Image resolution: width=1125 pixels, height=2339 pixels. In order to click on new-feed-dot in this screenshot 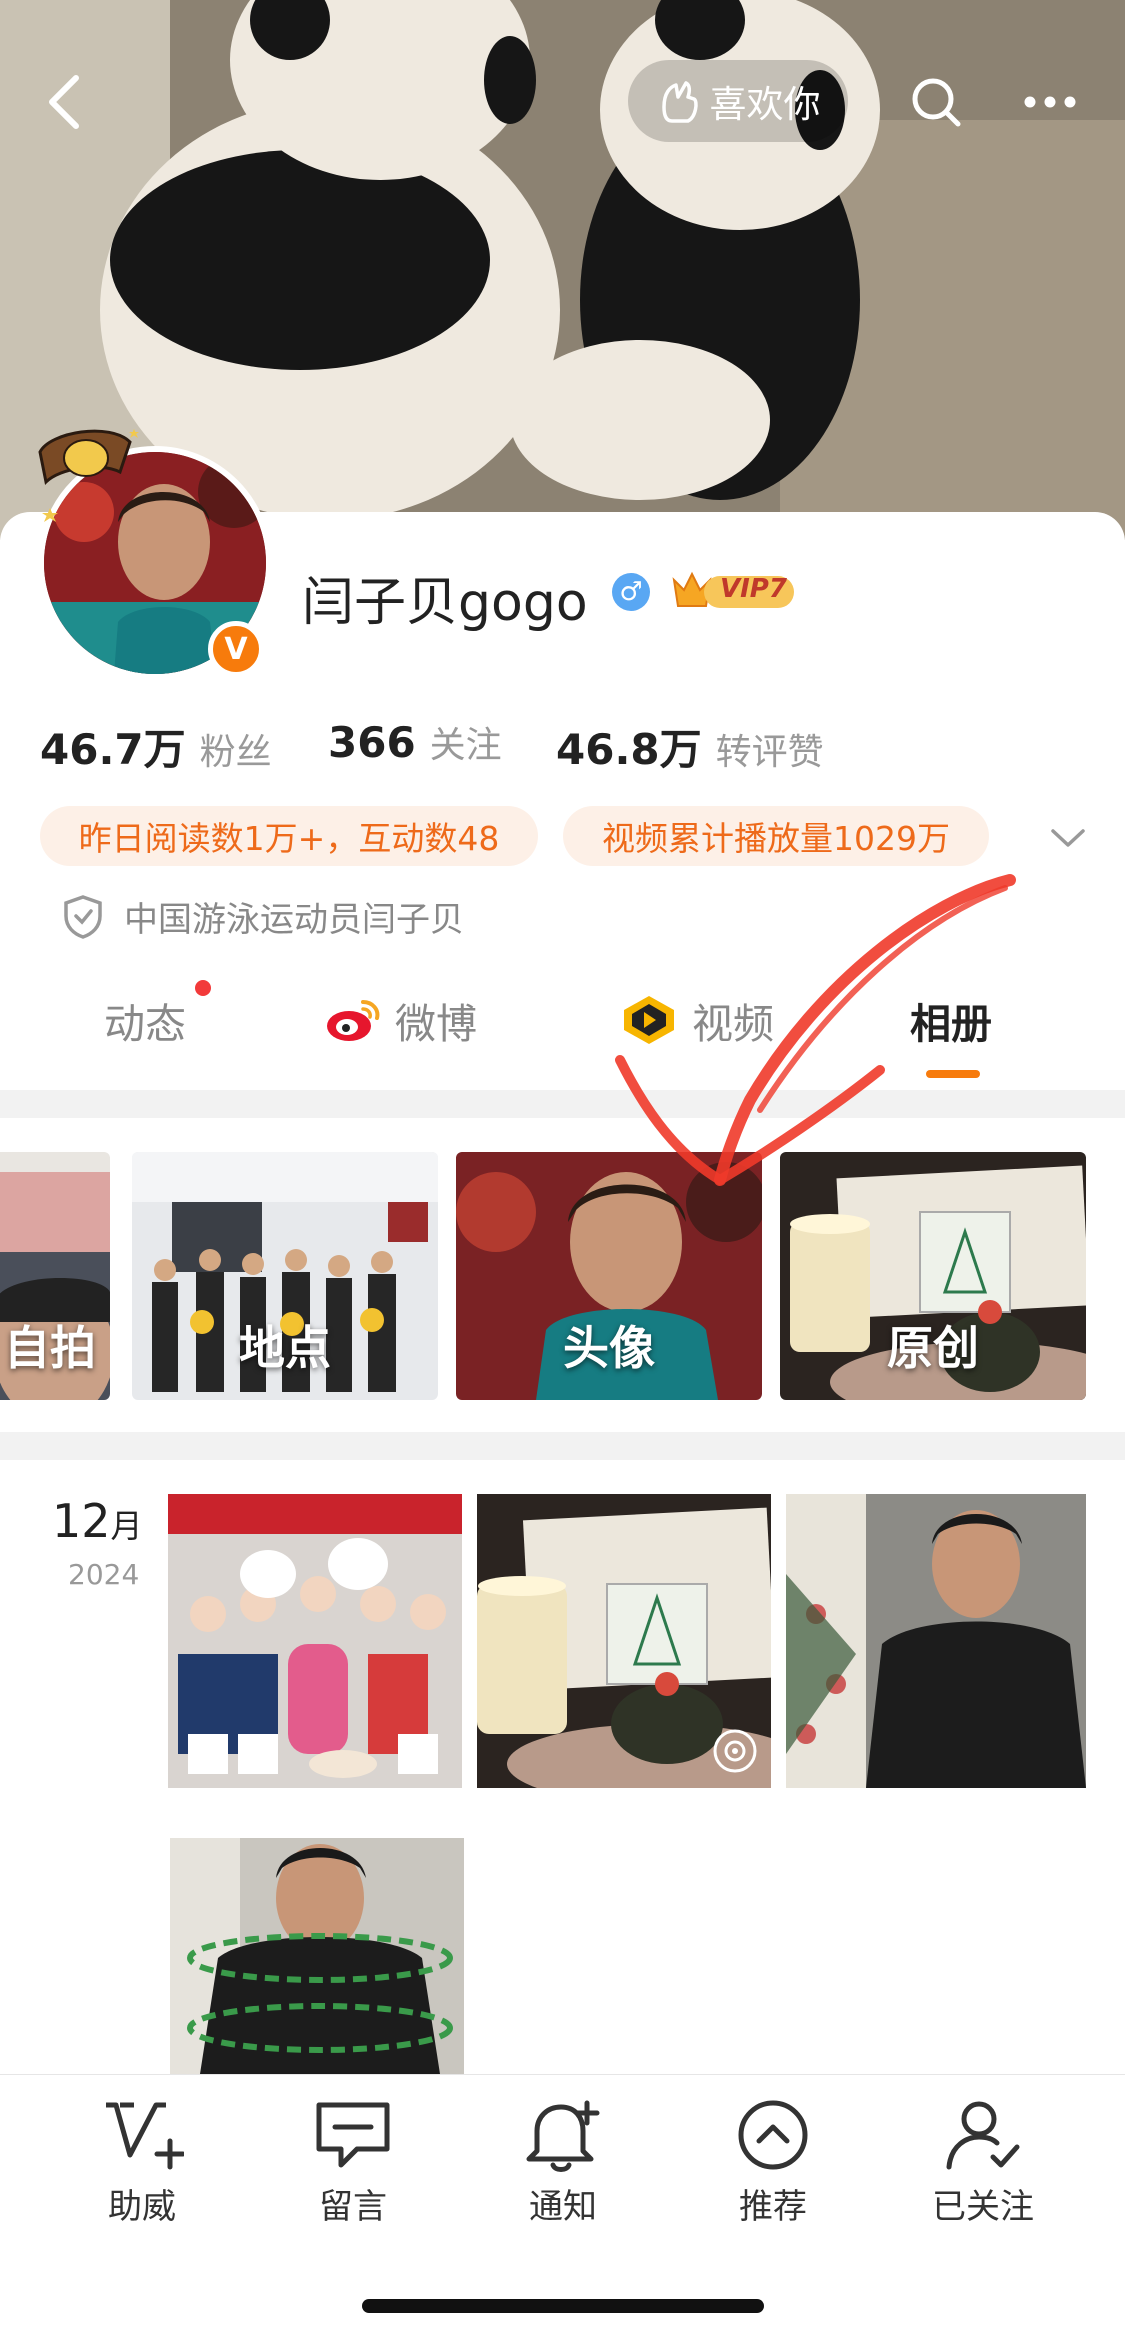, I will do `click(203, 988)`.